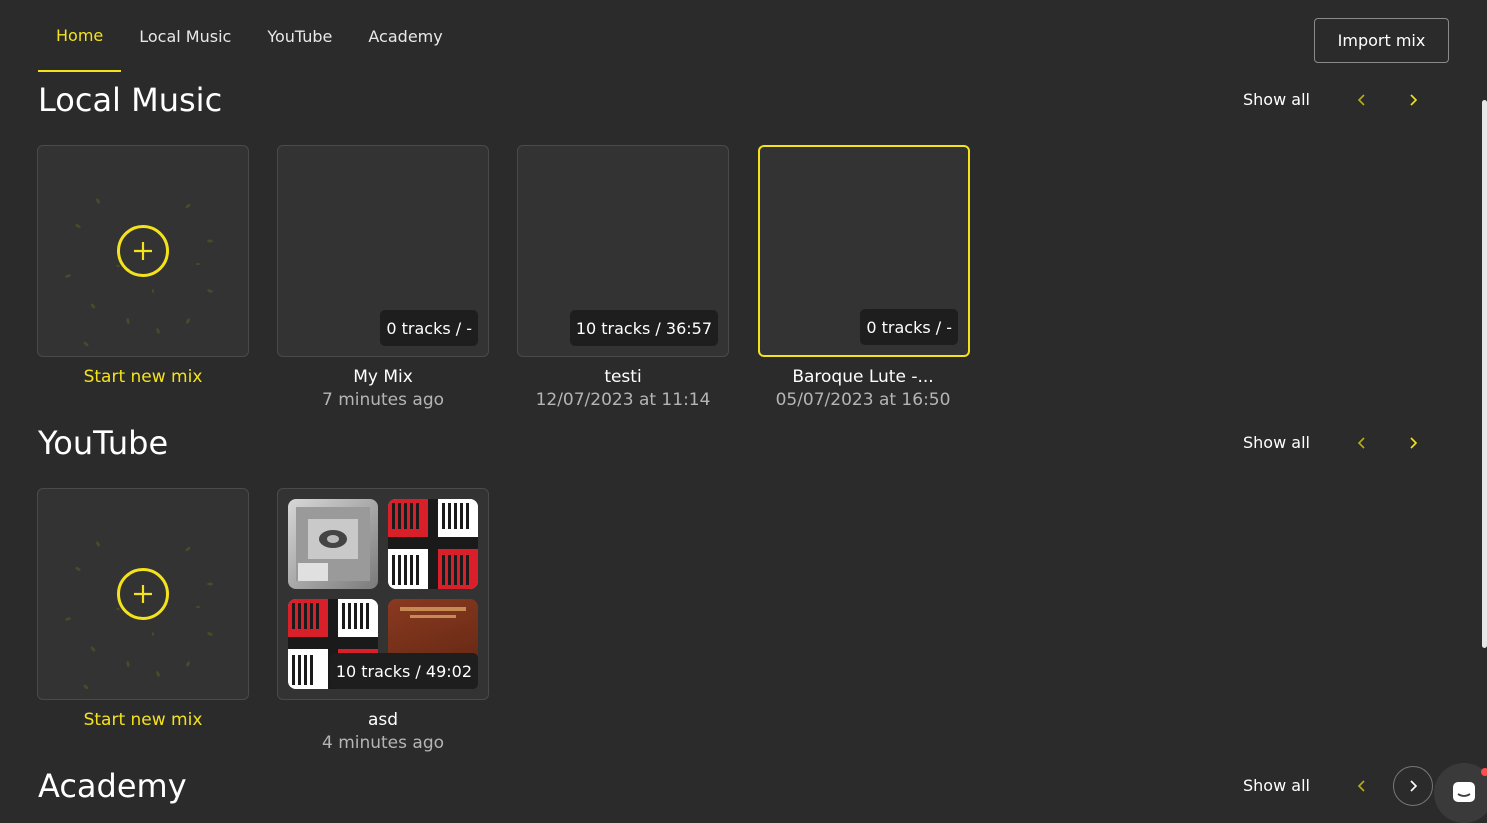 This screenshot has width=1487, height=823. I want to click on tab-local-music: Local Music, so click(185, 36).